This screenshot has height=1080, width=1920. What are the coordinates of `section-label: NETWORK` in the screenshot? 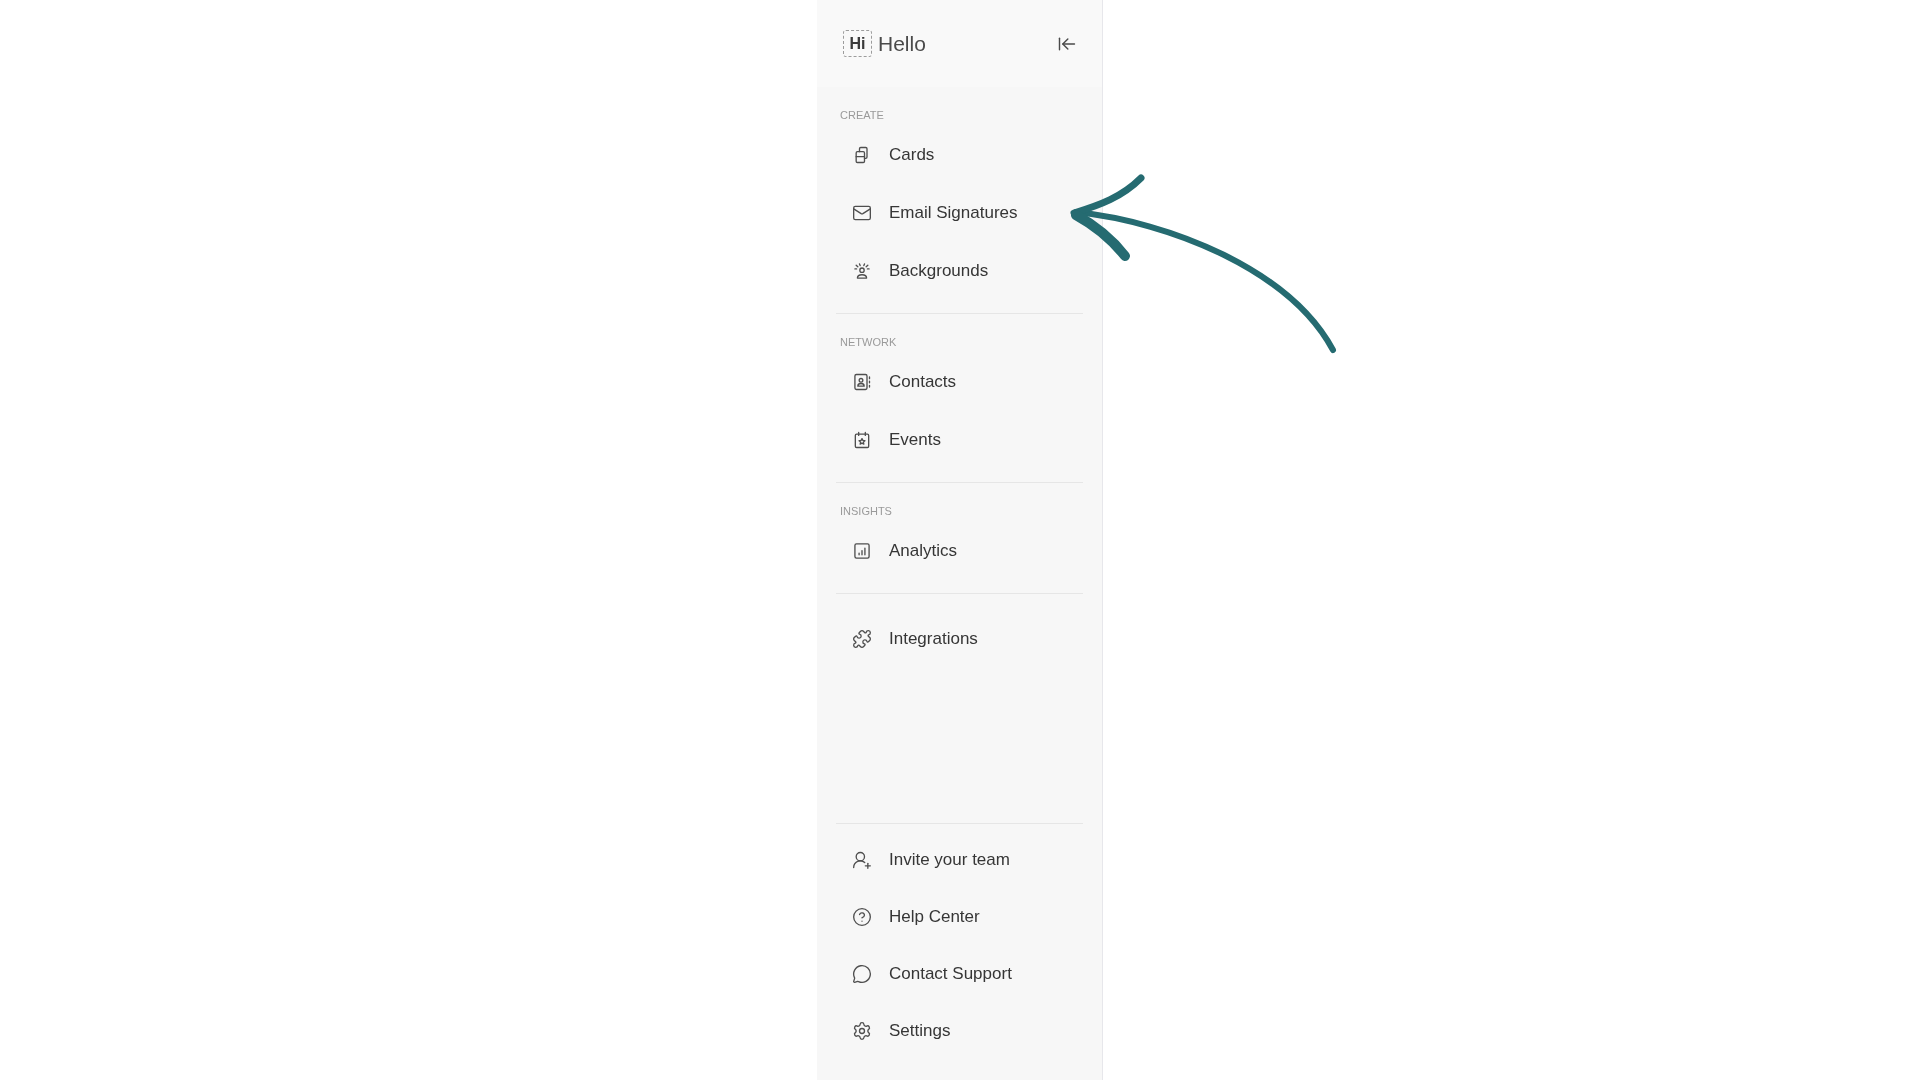 It's located at (868, 342).